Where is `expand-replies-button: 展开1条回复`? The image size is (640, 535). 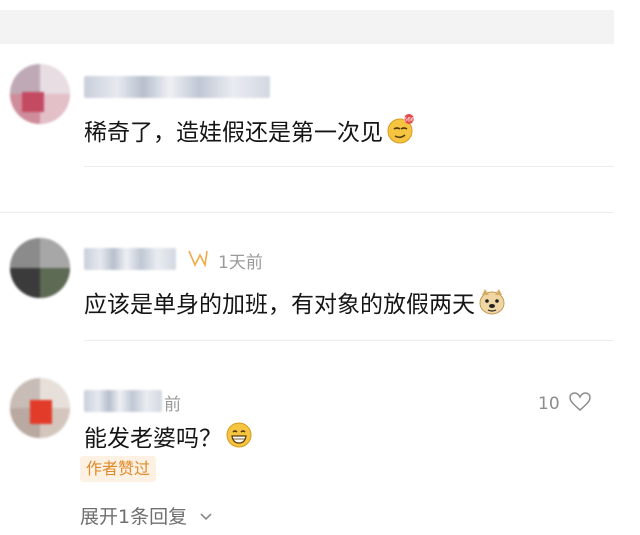 expand-replies-button: 展开1条回复 is located at coordinates (146, 515).